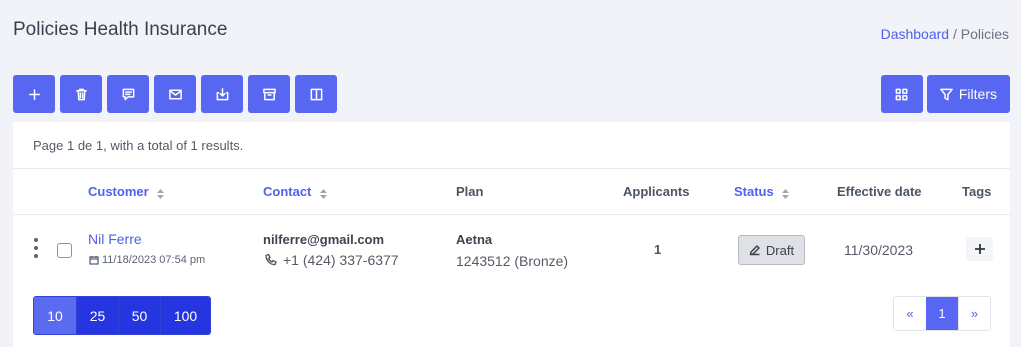 This screenshot has height=347, width=1021. I want to click on column-header-status-label: Status, so click(754, 191).